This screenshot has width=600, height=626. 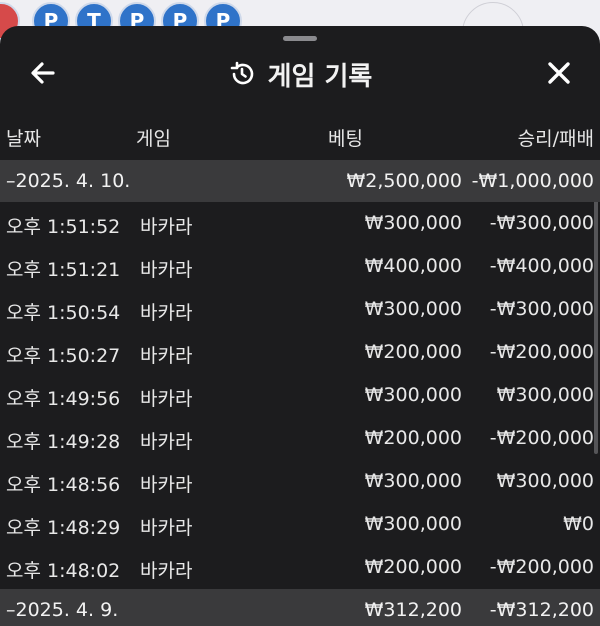 I want to click on group-bet-total: ₩2,500,000, so click(x=404, y=181).